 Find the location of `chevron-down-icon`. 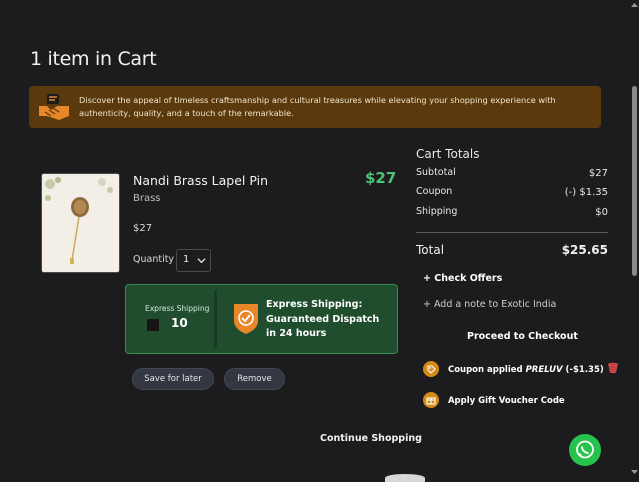

chevron-down-icon is located at coordinates (201, 261).